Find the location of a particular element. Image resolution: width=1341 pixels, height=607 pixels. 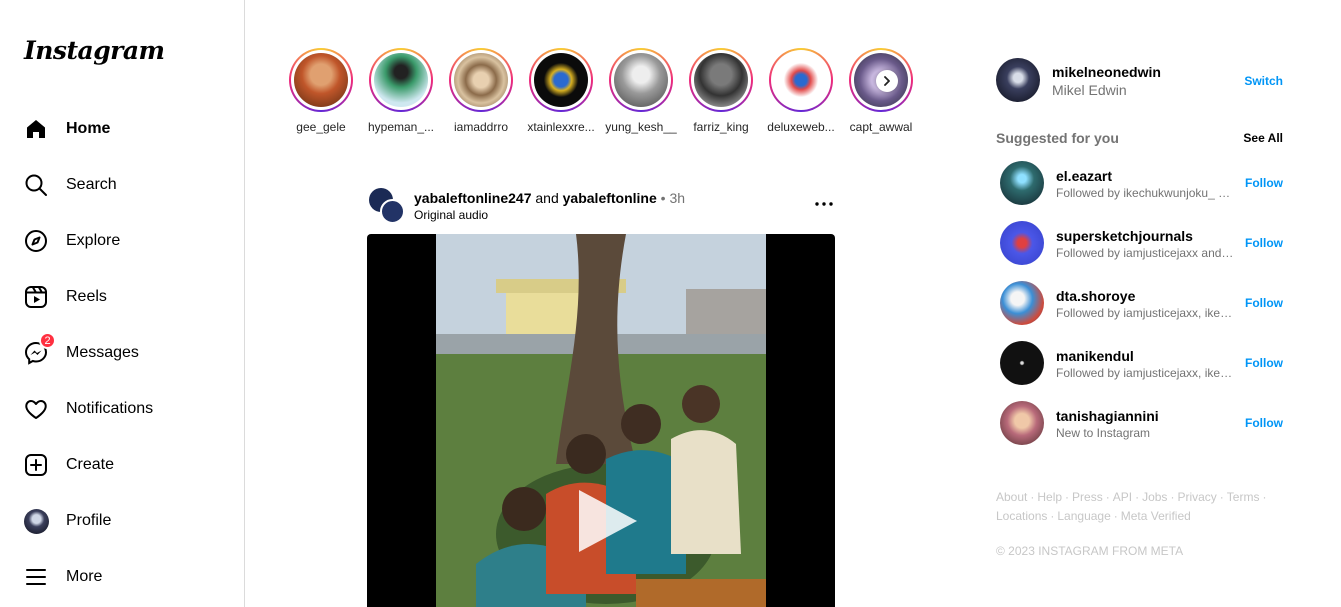

post-coauthor-link: yabaleftonline is located at coordinates (610, 198).